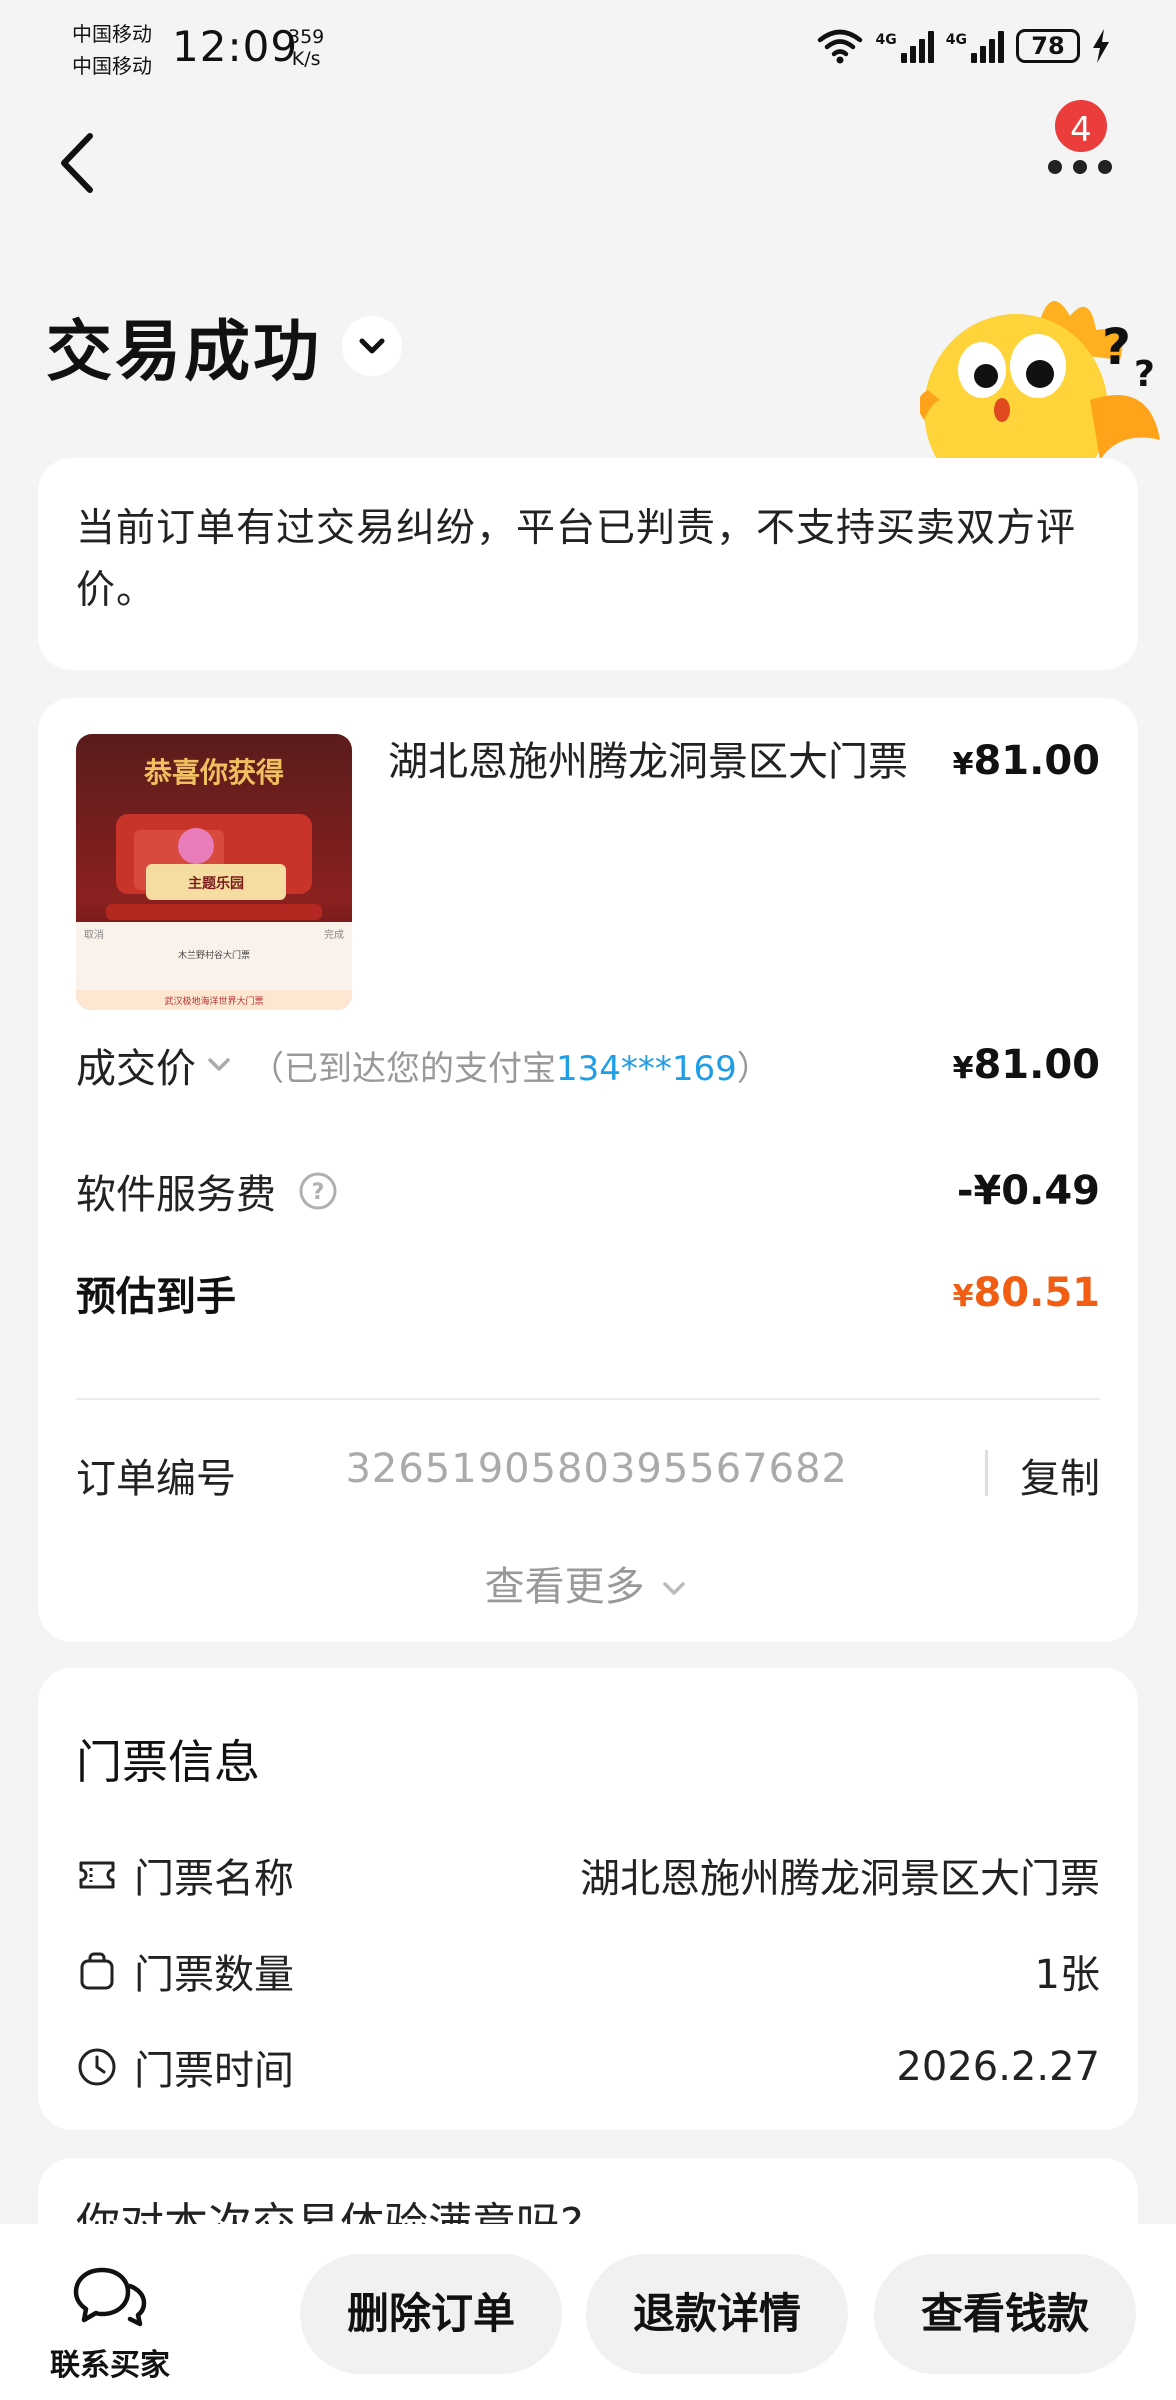  What do you see at coordinates (588, 1971) in the screenshot?
I see `ticket-quantity-row: 门票数量 1张` at bounding box center [588, 1971].